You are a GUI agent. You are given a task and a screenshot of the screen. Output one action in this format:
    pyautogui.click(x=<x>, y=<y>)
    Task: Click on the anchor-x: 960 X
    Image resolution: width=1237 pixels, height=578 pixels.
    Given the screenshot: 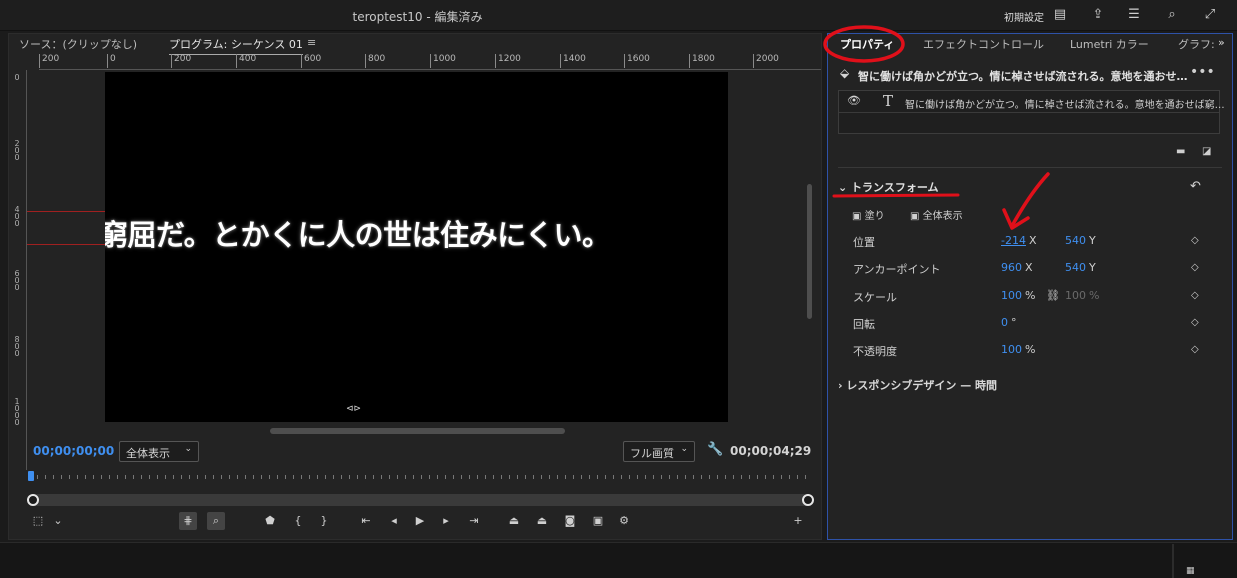 What is the action you would take?
    pyautogui.click(x=1017, y=267)
    